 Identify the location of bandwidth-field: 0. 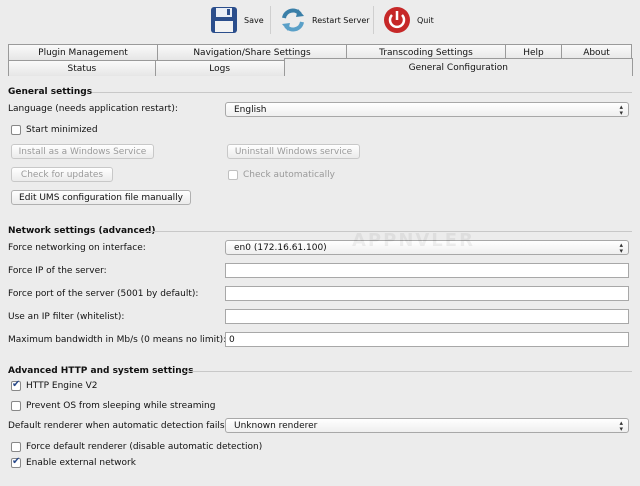
(427, 339).